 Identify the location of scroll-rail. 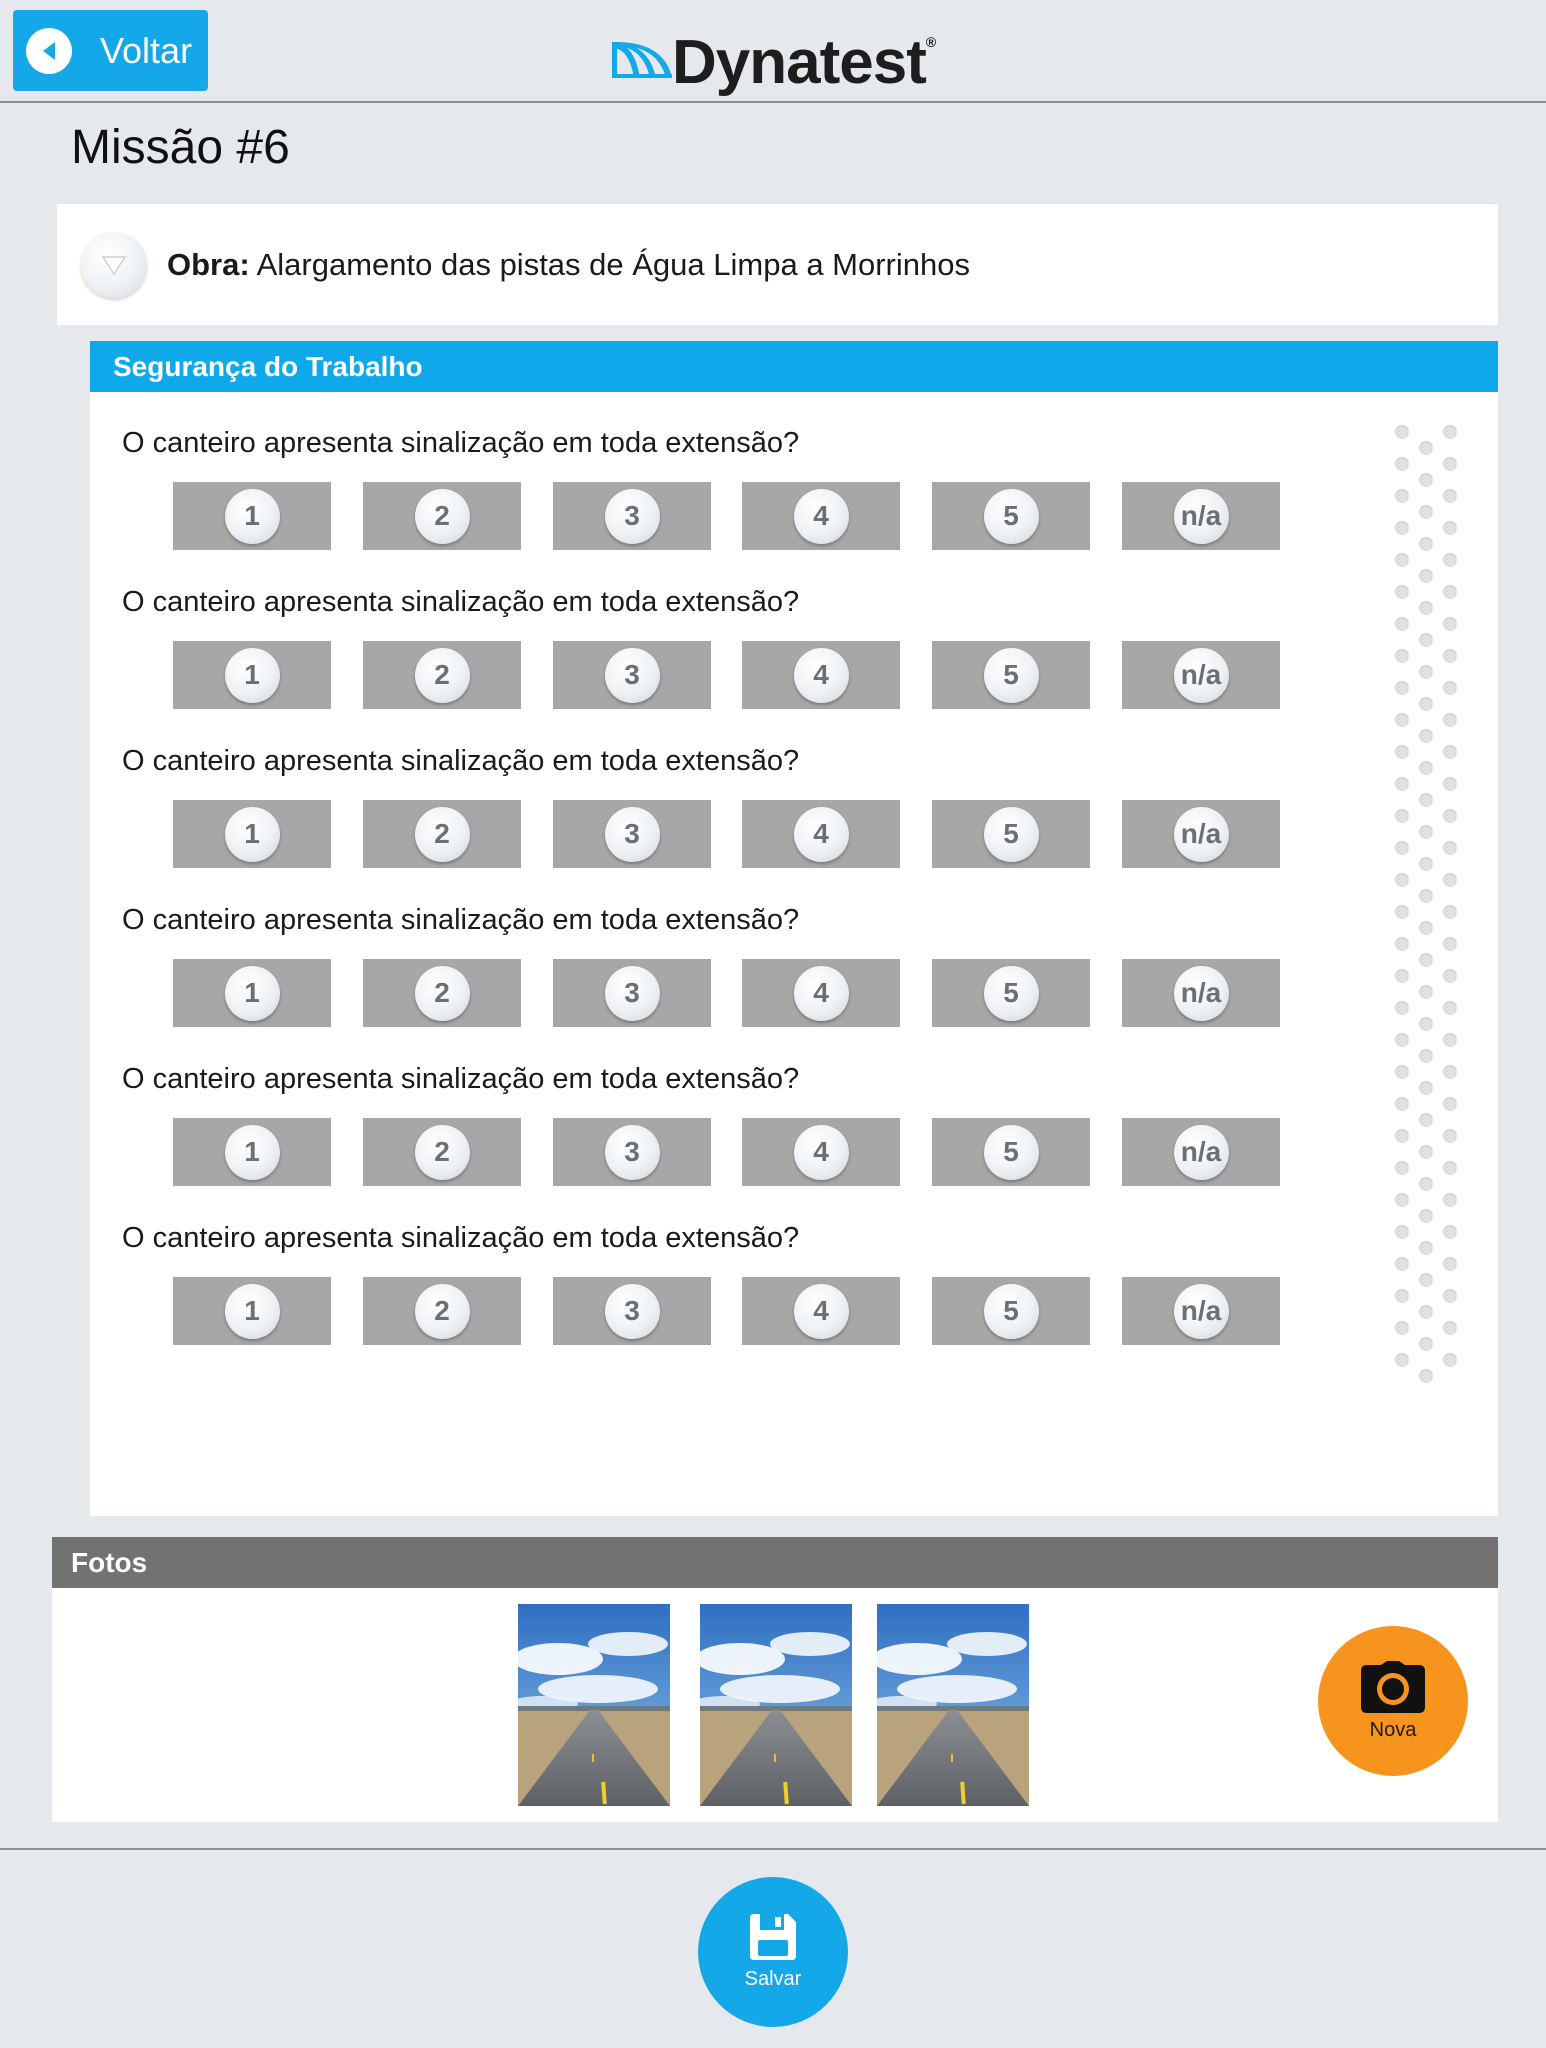
(1430, 905).